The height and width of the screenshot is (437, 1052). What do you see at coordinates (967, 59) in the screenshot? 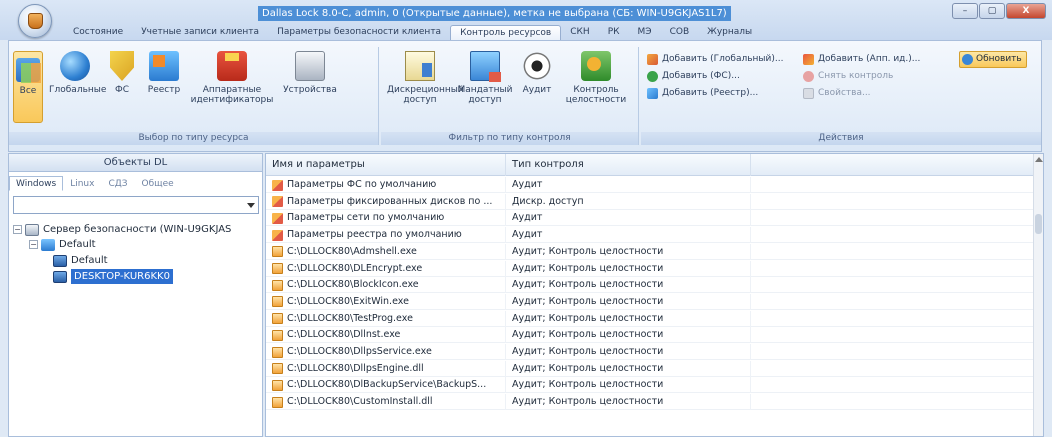
I see `refresh-icon` at bounding box center [967, 59].